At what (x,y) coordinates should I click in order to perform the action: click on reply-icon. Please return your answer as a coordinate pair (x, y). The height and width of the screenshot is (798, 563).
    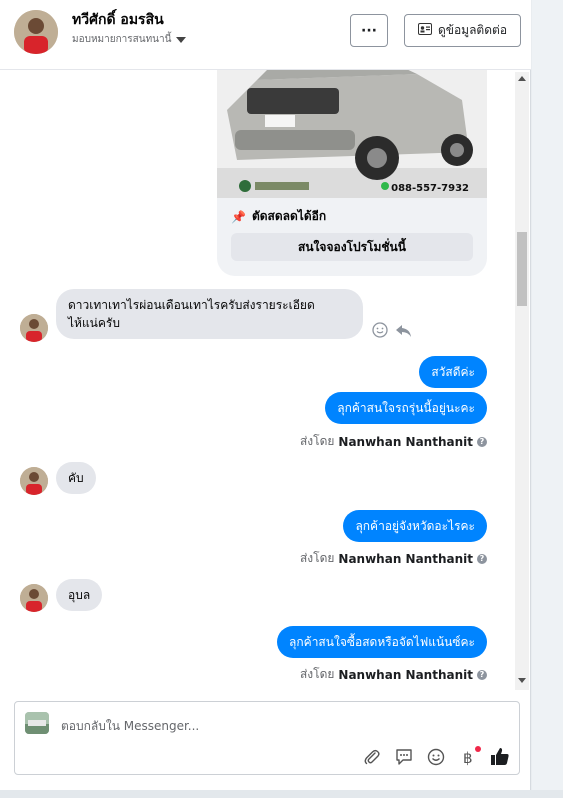
    Looking at the image, I should click on (404, 332).